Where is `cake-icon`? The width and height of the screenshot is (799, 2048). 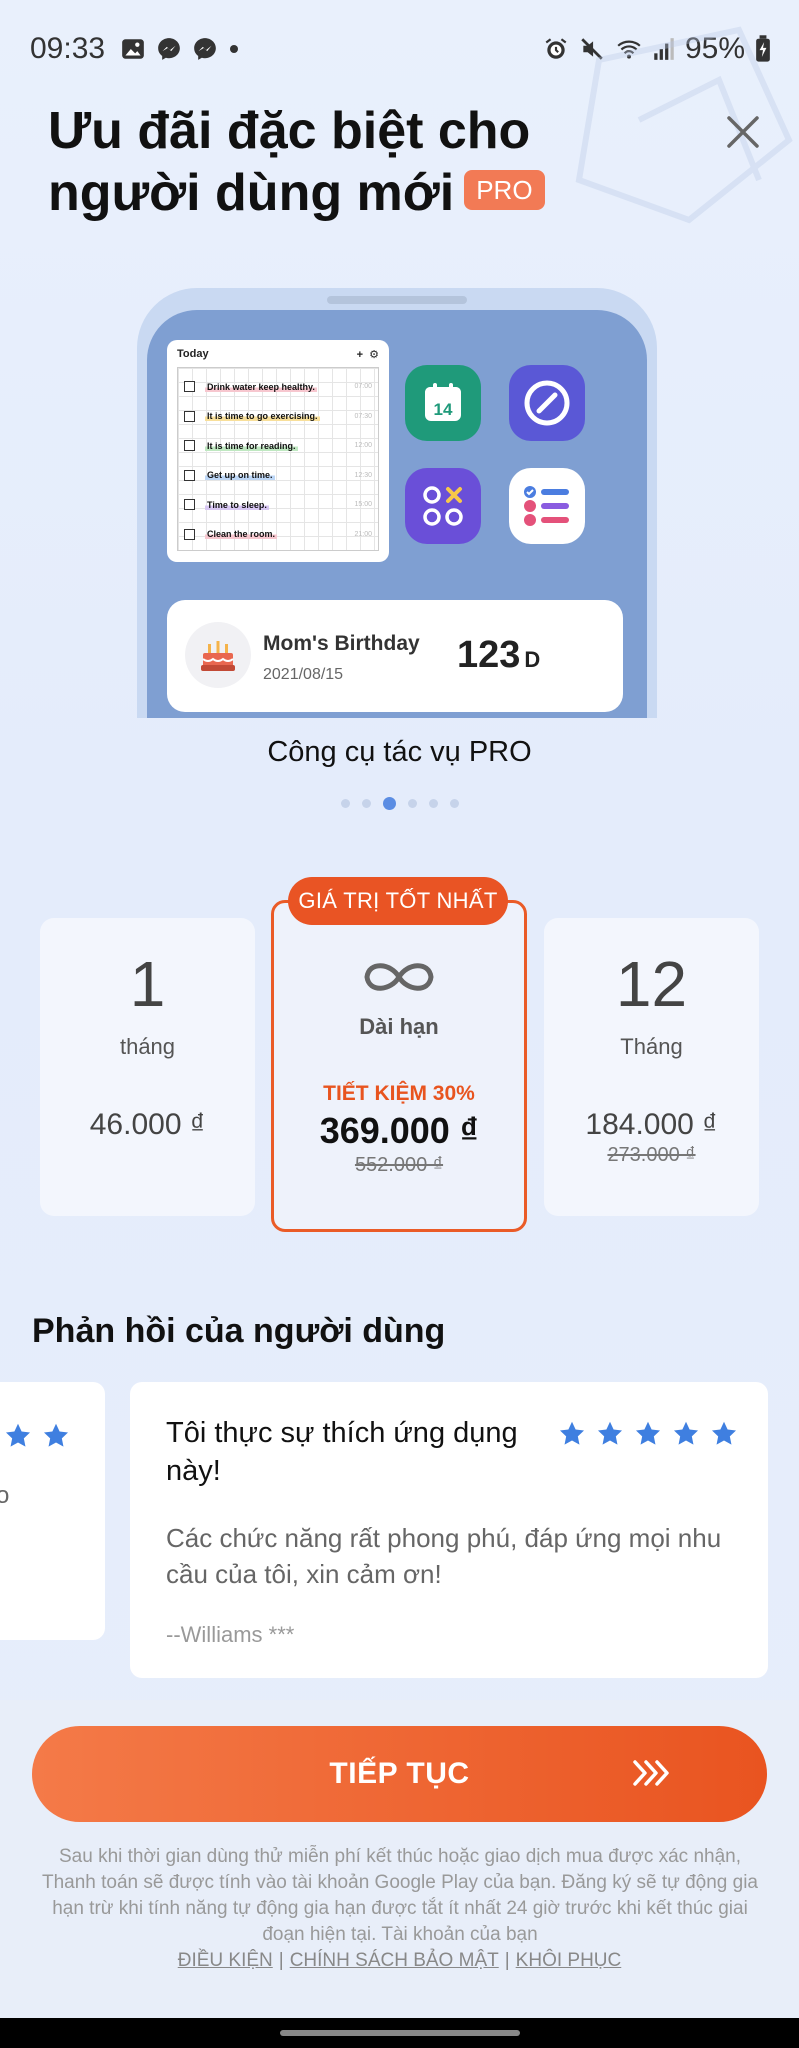 cake-icon is located at coordinates (218, 655).